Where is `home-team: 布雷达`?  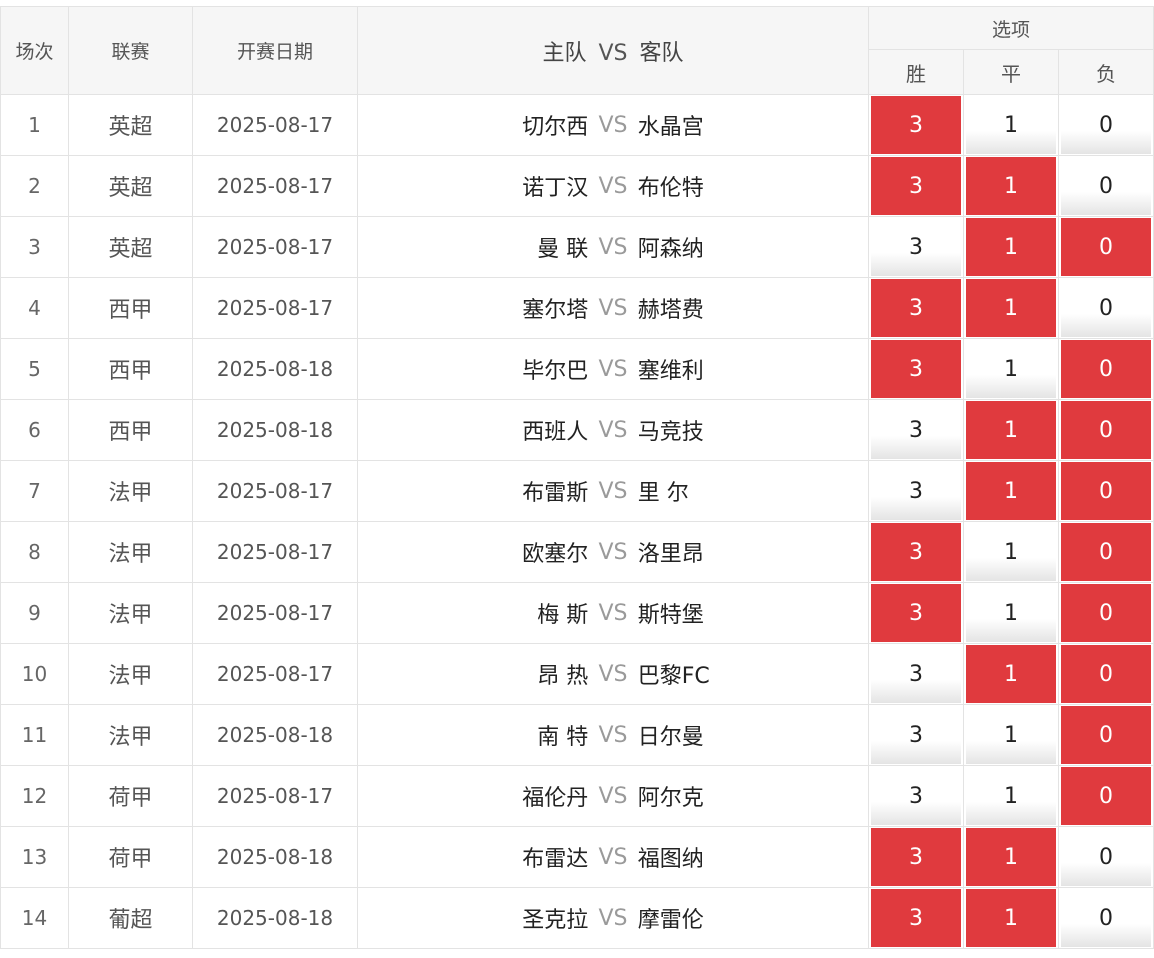 home-team: 布雷达 is located at coordinates (555, 859).